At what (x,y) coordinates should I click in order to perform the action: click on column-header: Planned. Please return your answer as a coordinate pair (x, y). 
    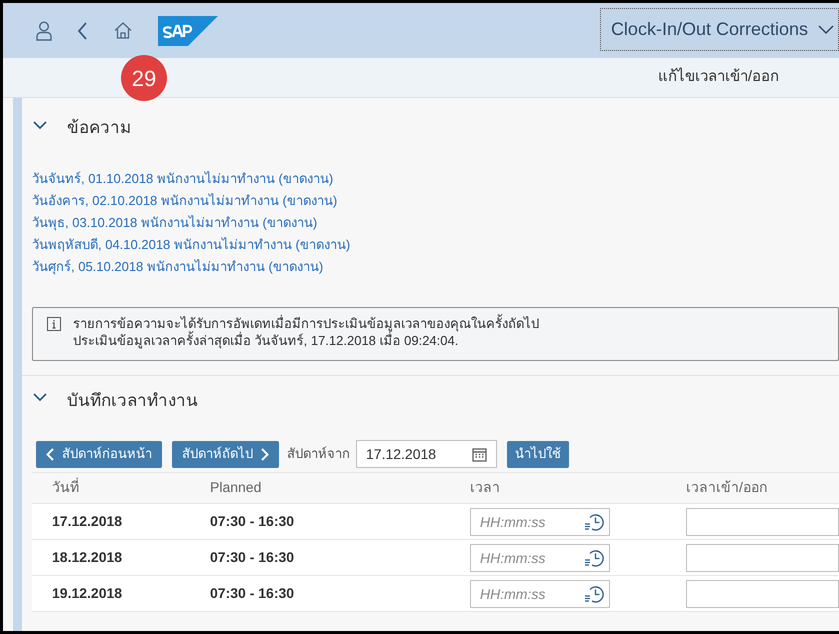
    Looking at the image, I should click on (236, 487).